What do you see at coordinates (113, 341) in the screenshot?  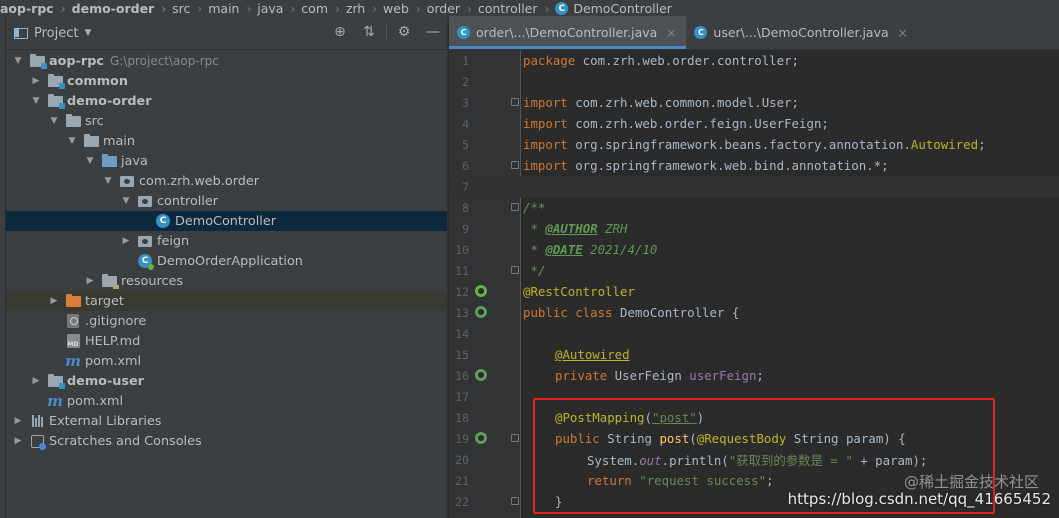 I see `tree-item-label: HELP.md` at bounding box center [113, 341].